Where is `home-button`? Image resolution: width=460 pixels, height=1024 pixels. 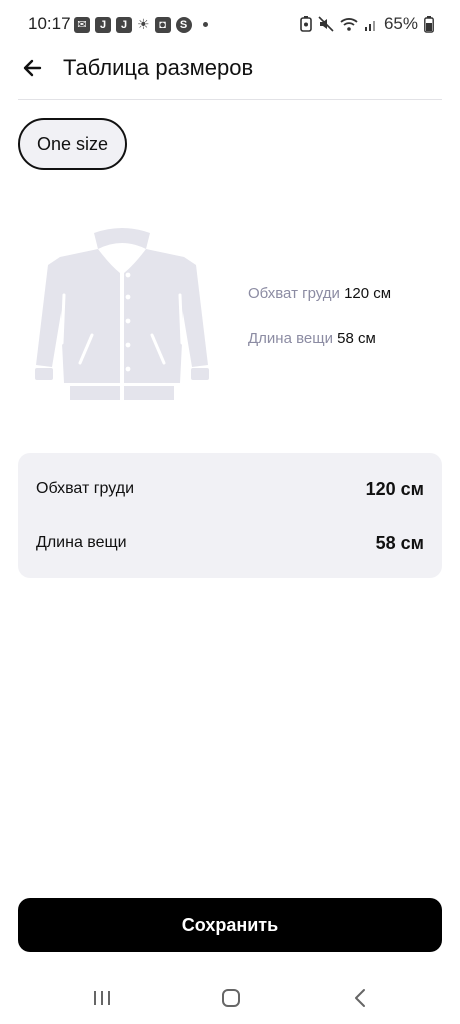 home-button is located at coordinates (231, 998).